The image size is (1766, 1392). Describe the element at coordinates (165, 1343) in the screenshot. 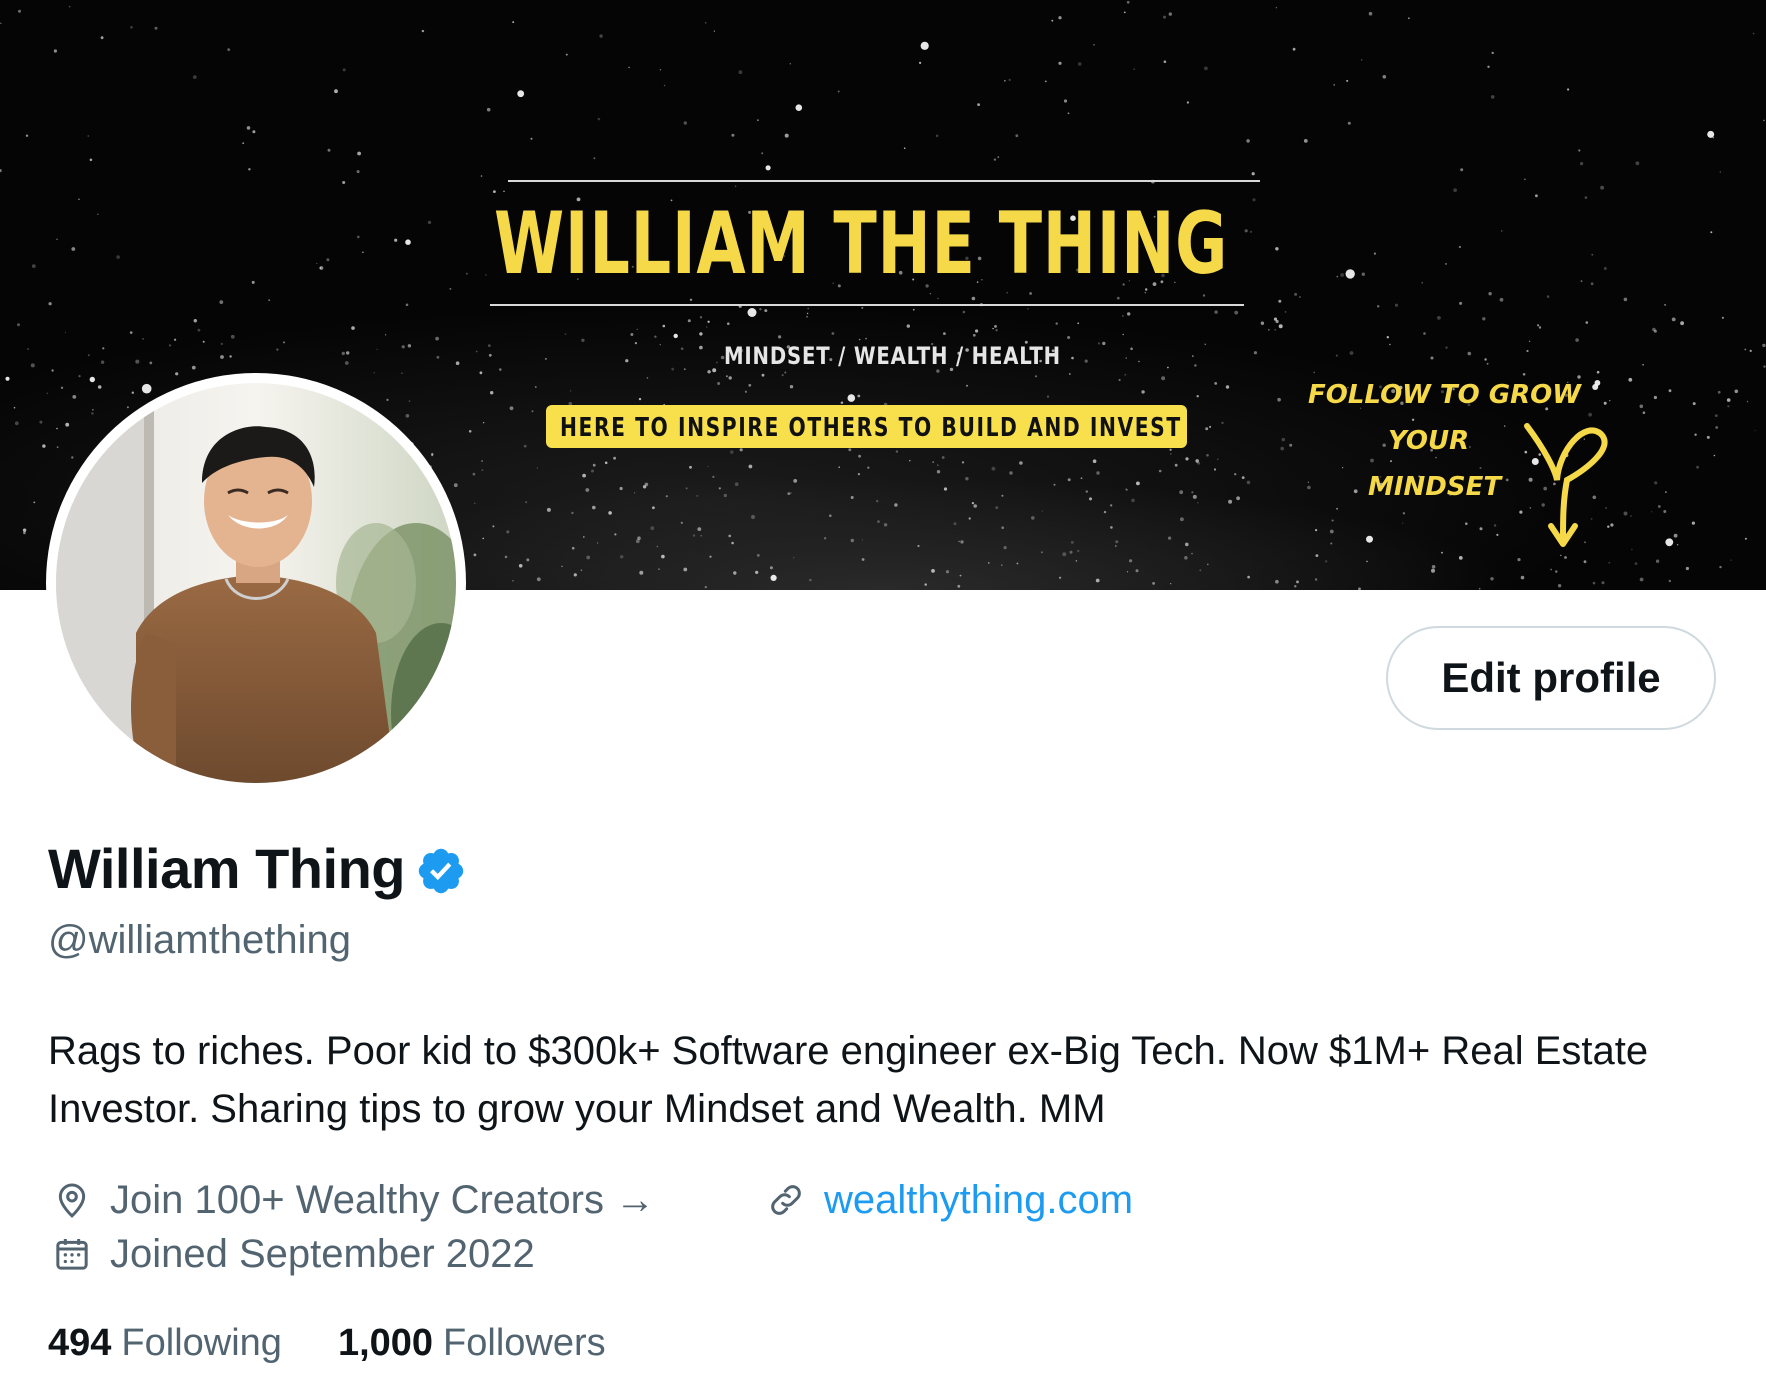

I see `following-link: 494 Following` at that location.